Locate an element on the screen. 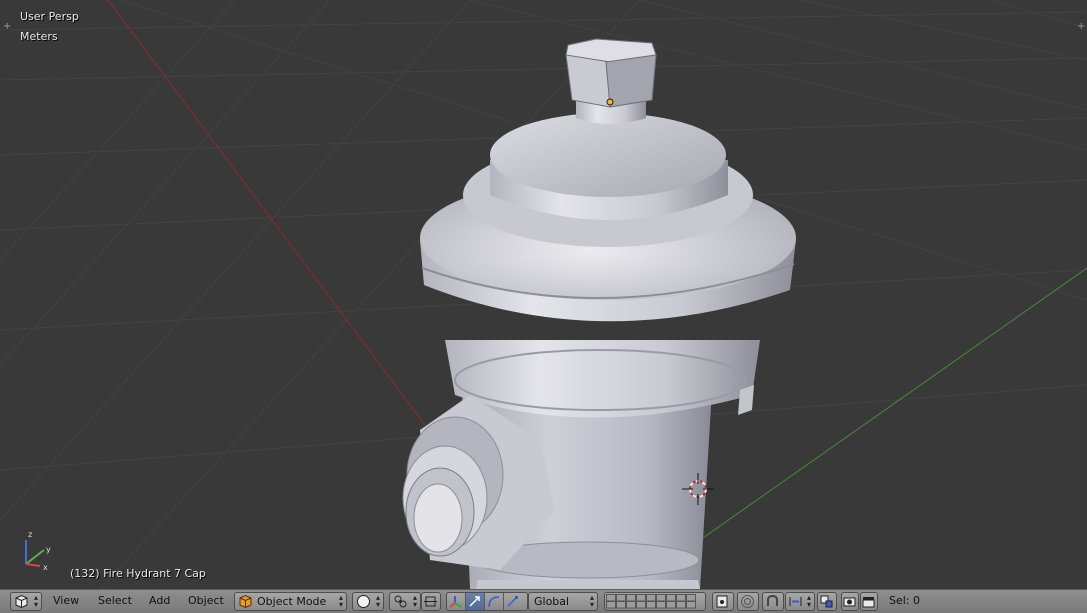 The image size is (1087, 613). mode-select: Object Mode ▴ ▾ is located at coordinates (290, 601).